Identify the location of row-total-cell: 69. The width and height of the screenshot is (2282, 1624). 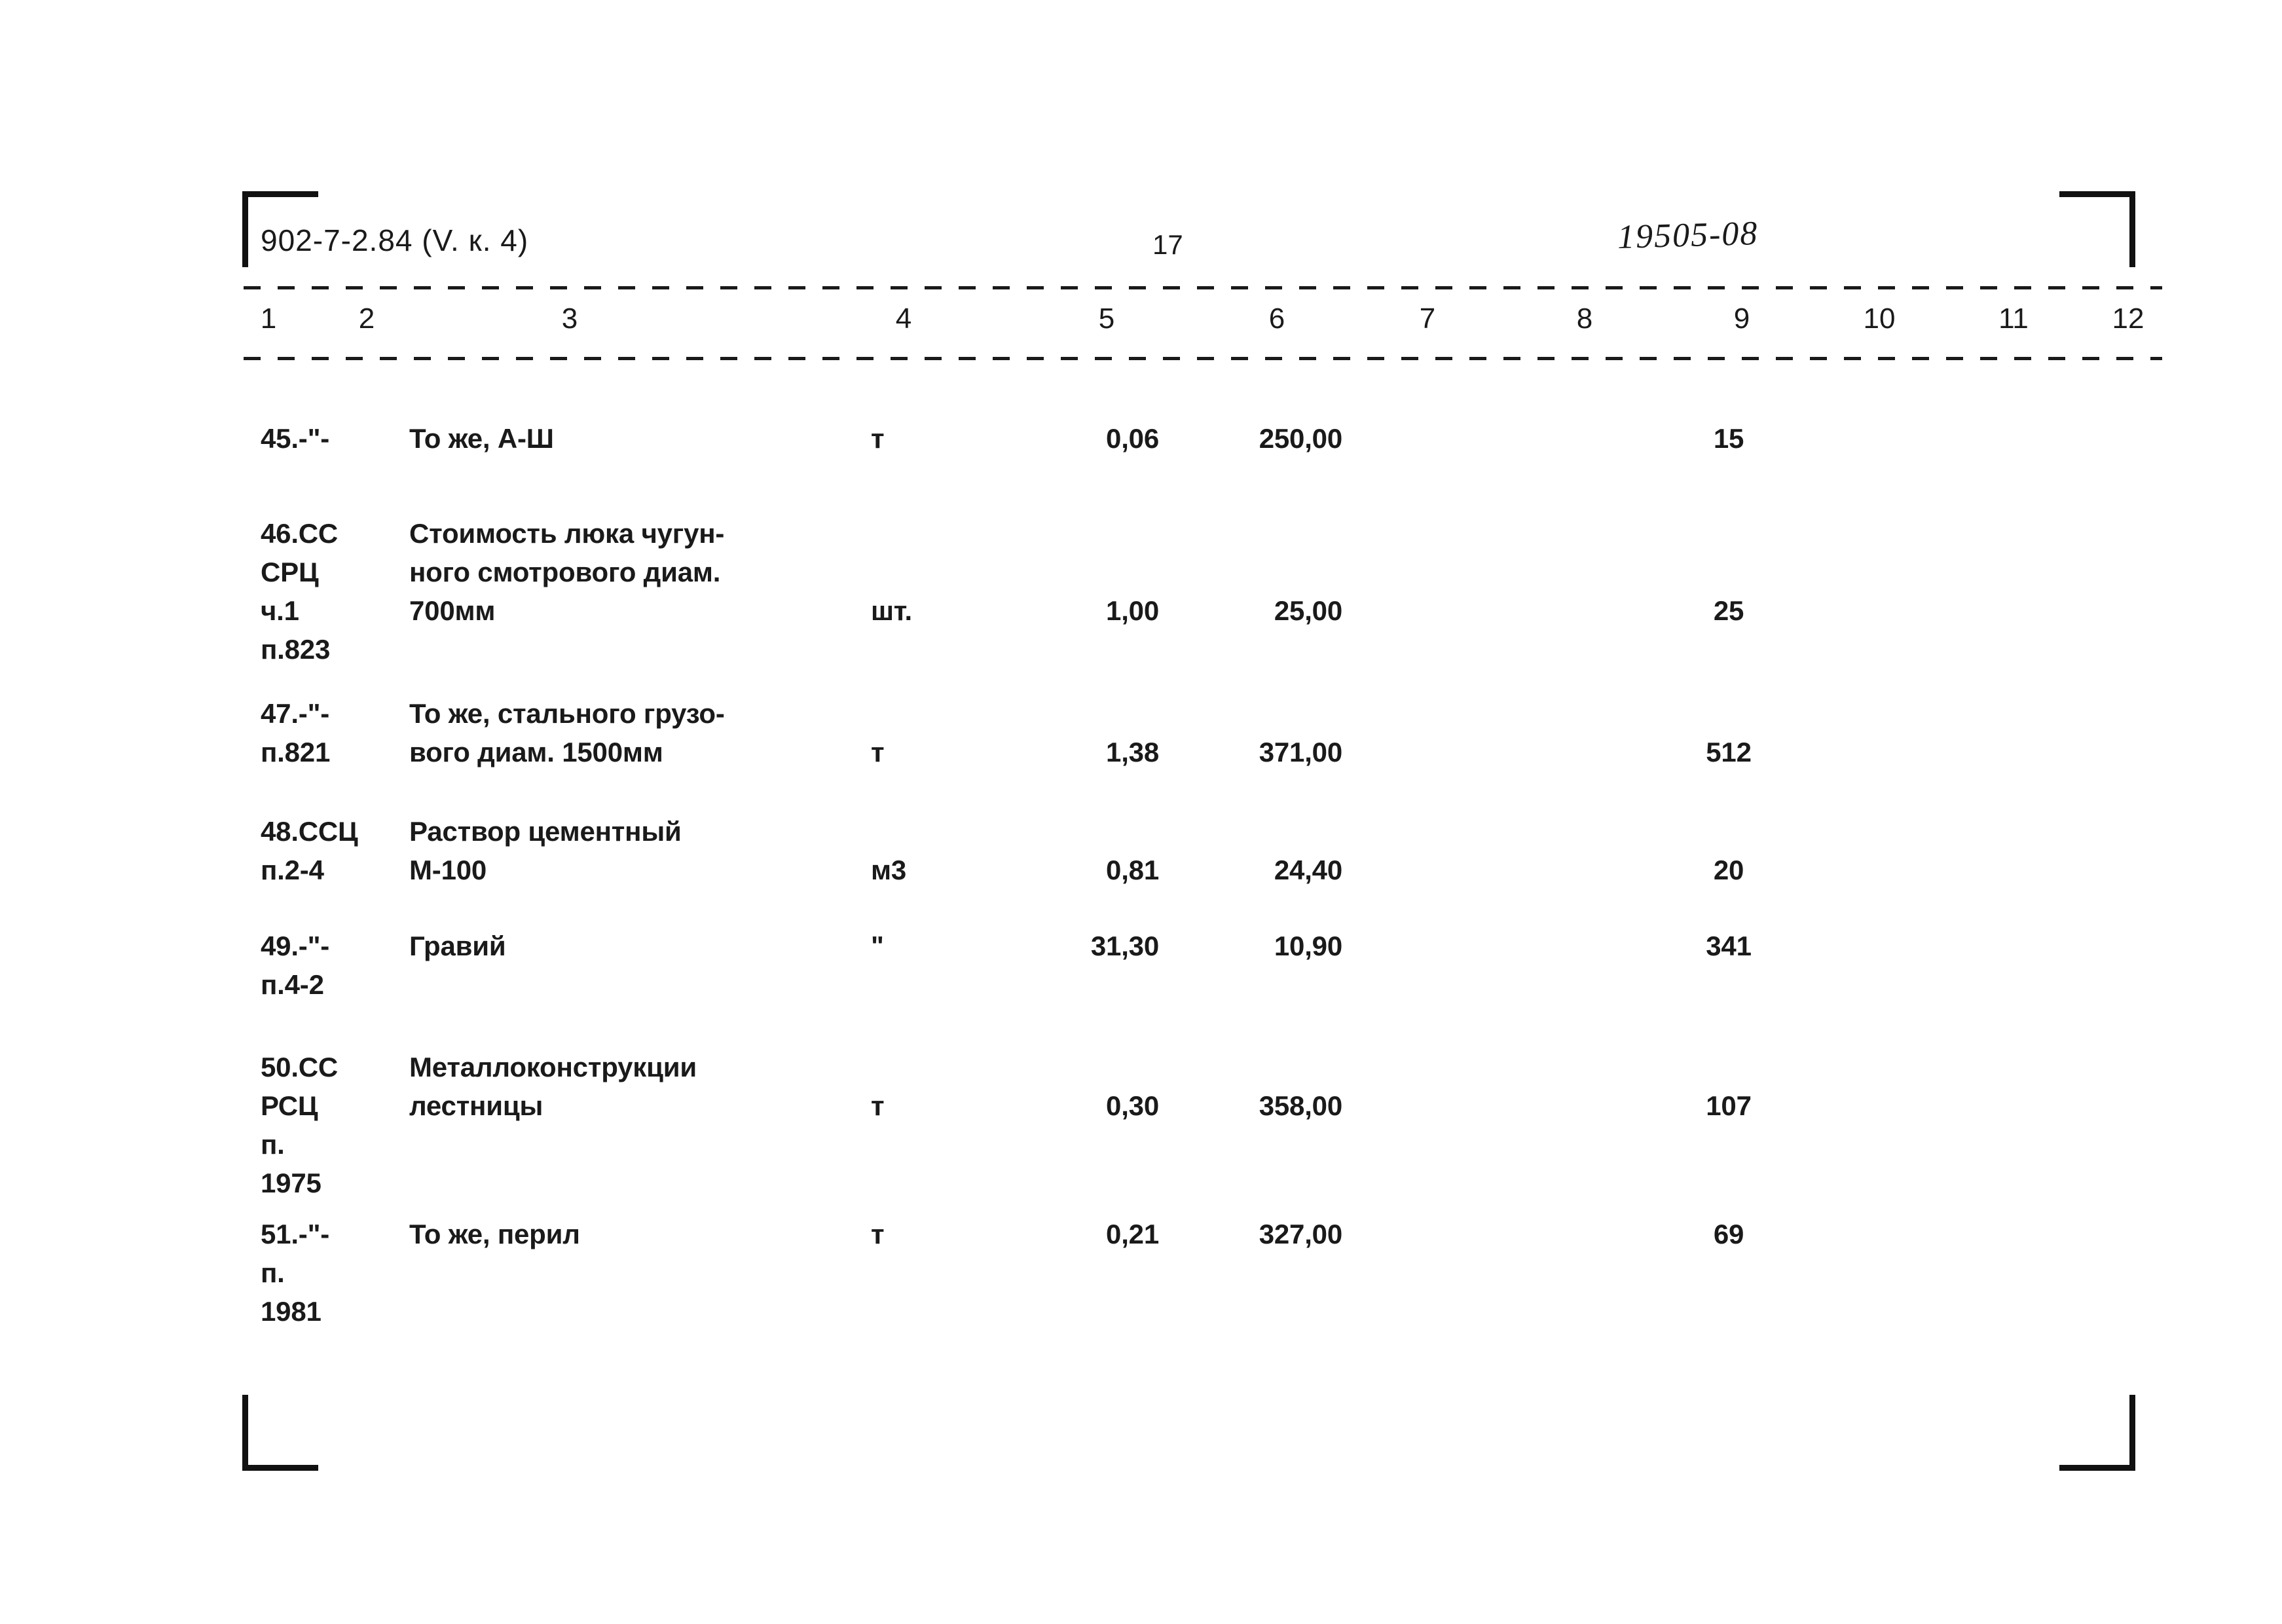
(1729, 1234).